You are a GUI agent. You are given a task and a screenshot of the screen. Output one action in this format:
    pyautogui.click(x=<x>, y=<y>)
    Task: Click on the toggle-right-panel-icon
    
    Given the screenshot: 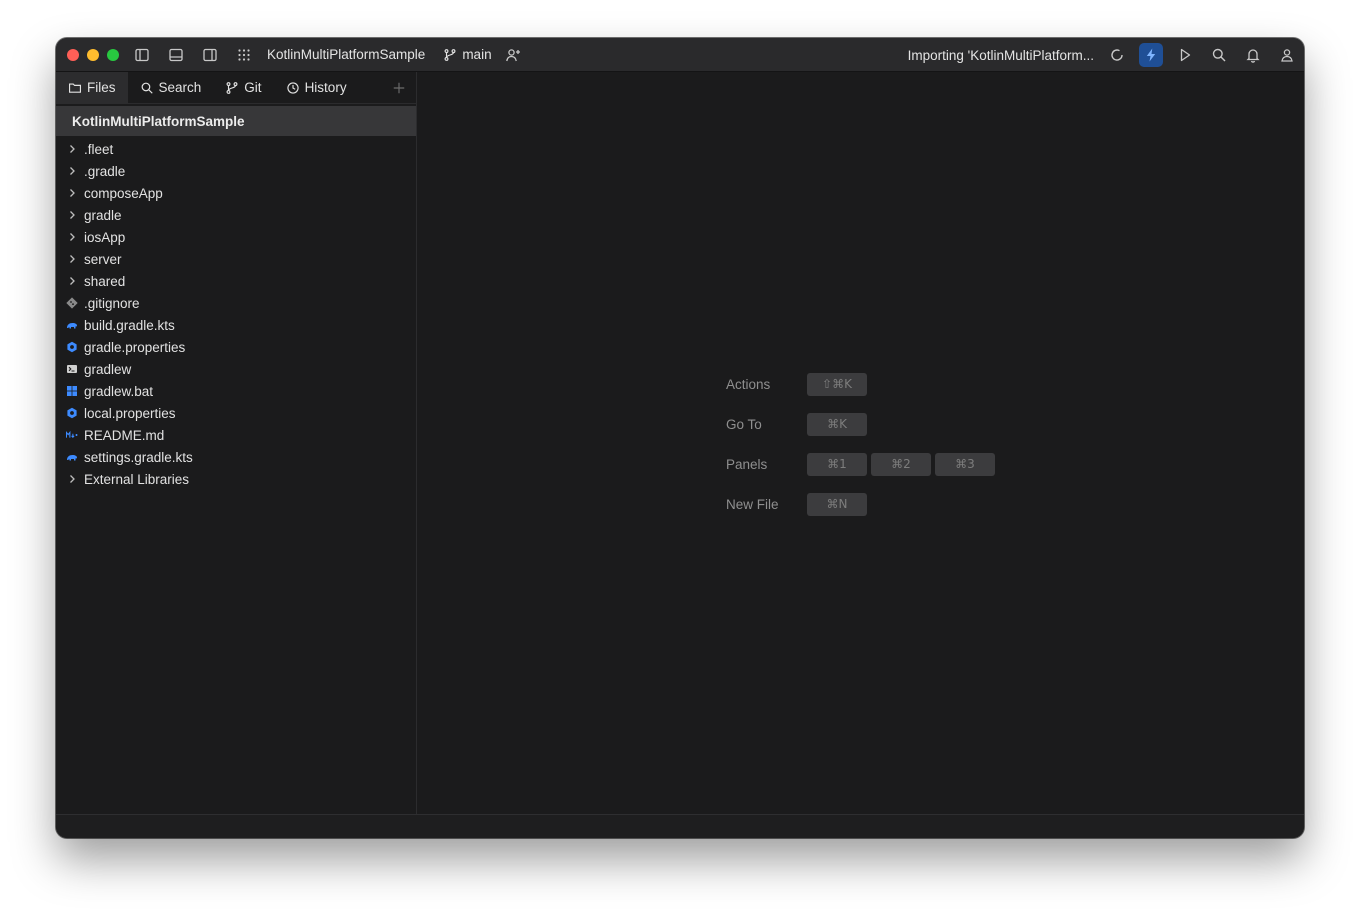 What is the action you would take?
    pyautogui.click(x=210, y=55)
    